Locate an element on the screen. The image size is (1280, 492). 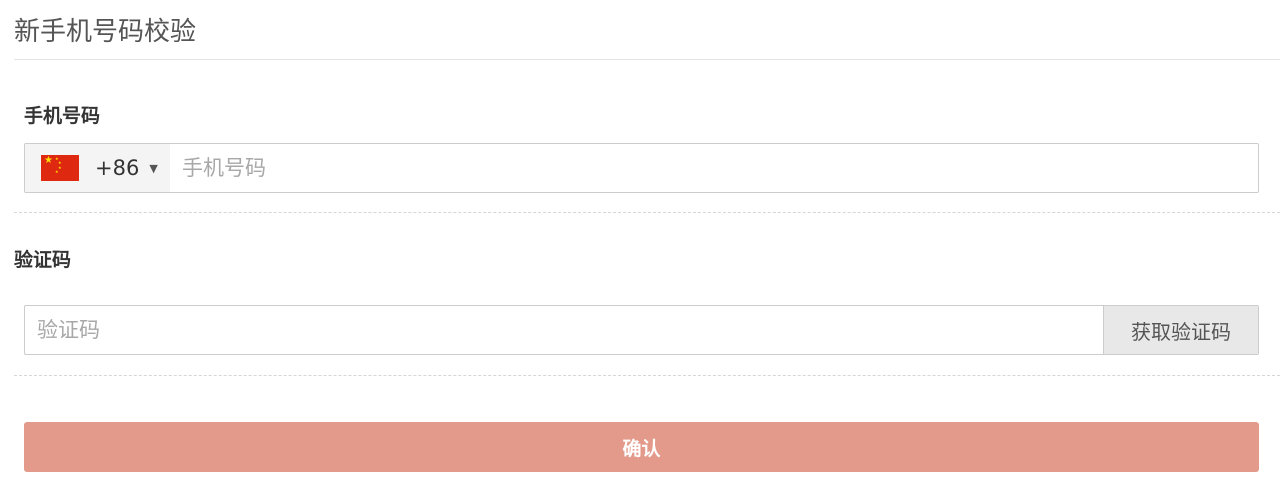
code-input-group: 获取验证码 is located at coordinates (641, 330).